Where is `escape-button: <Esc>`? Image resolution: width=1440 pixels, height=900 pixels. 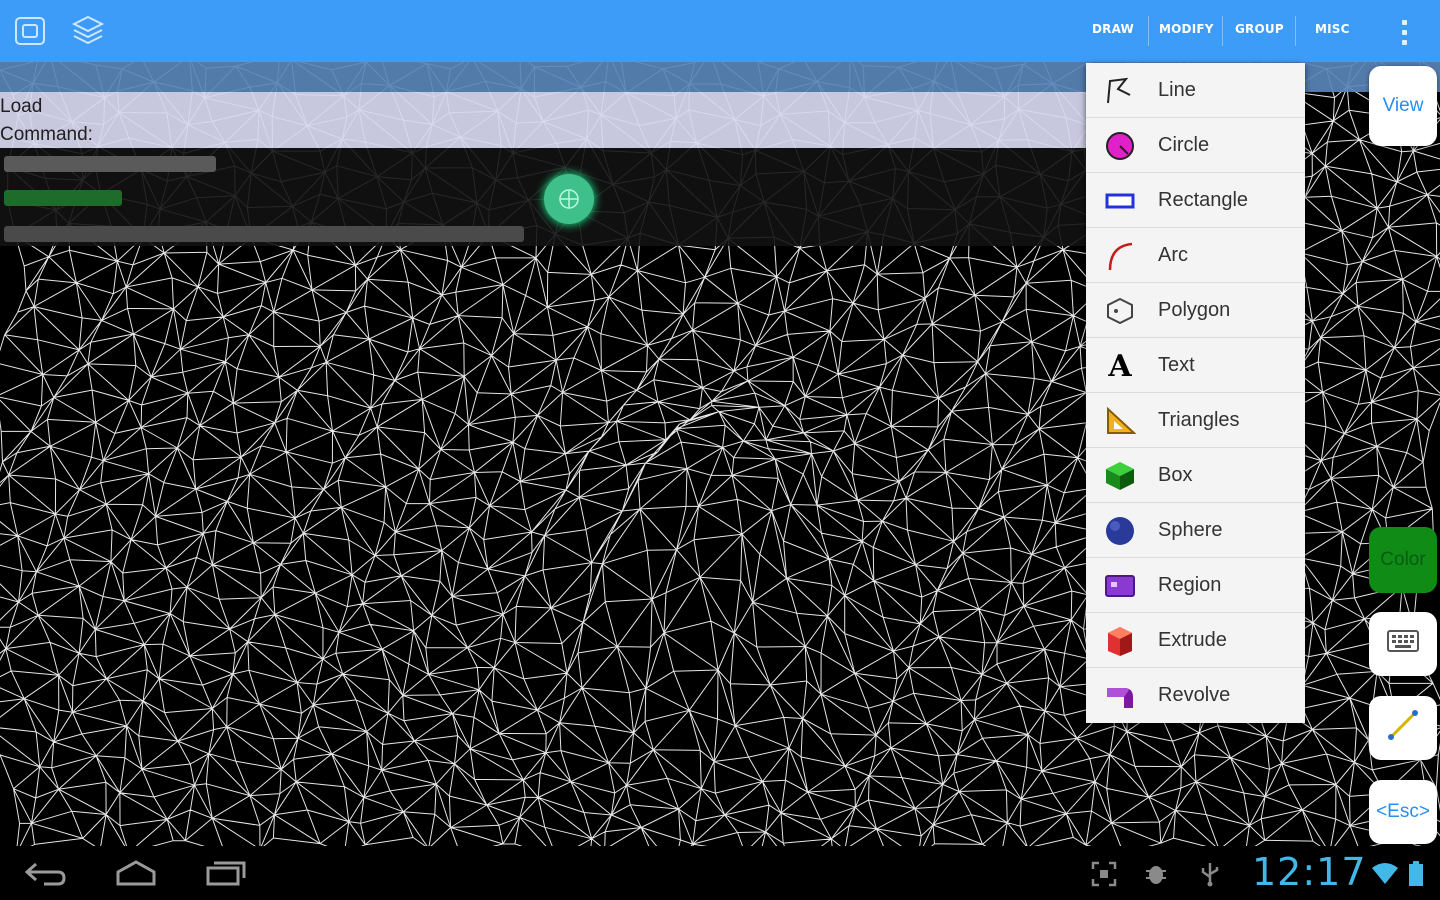 escape-button: <Esc> is located at coordinates (1403, 812).